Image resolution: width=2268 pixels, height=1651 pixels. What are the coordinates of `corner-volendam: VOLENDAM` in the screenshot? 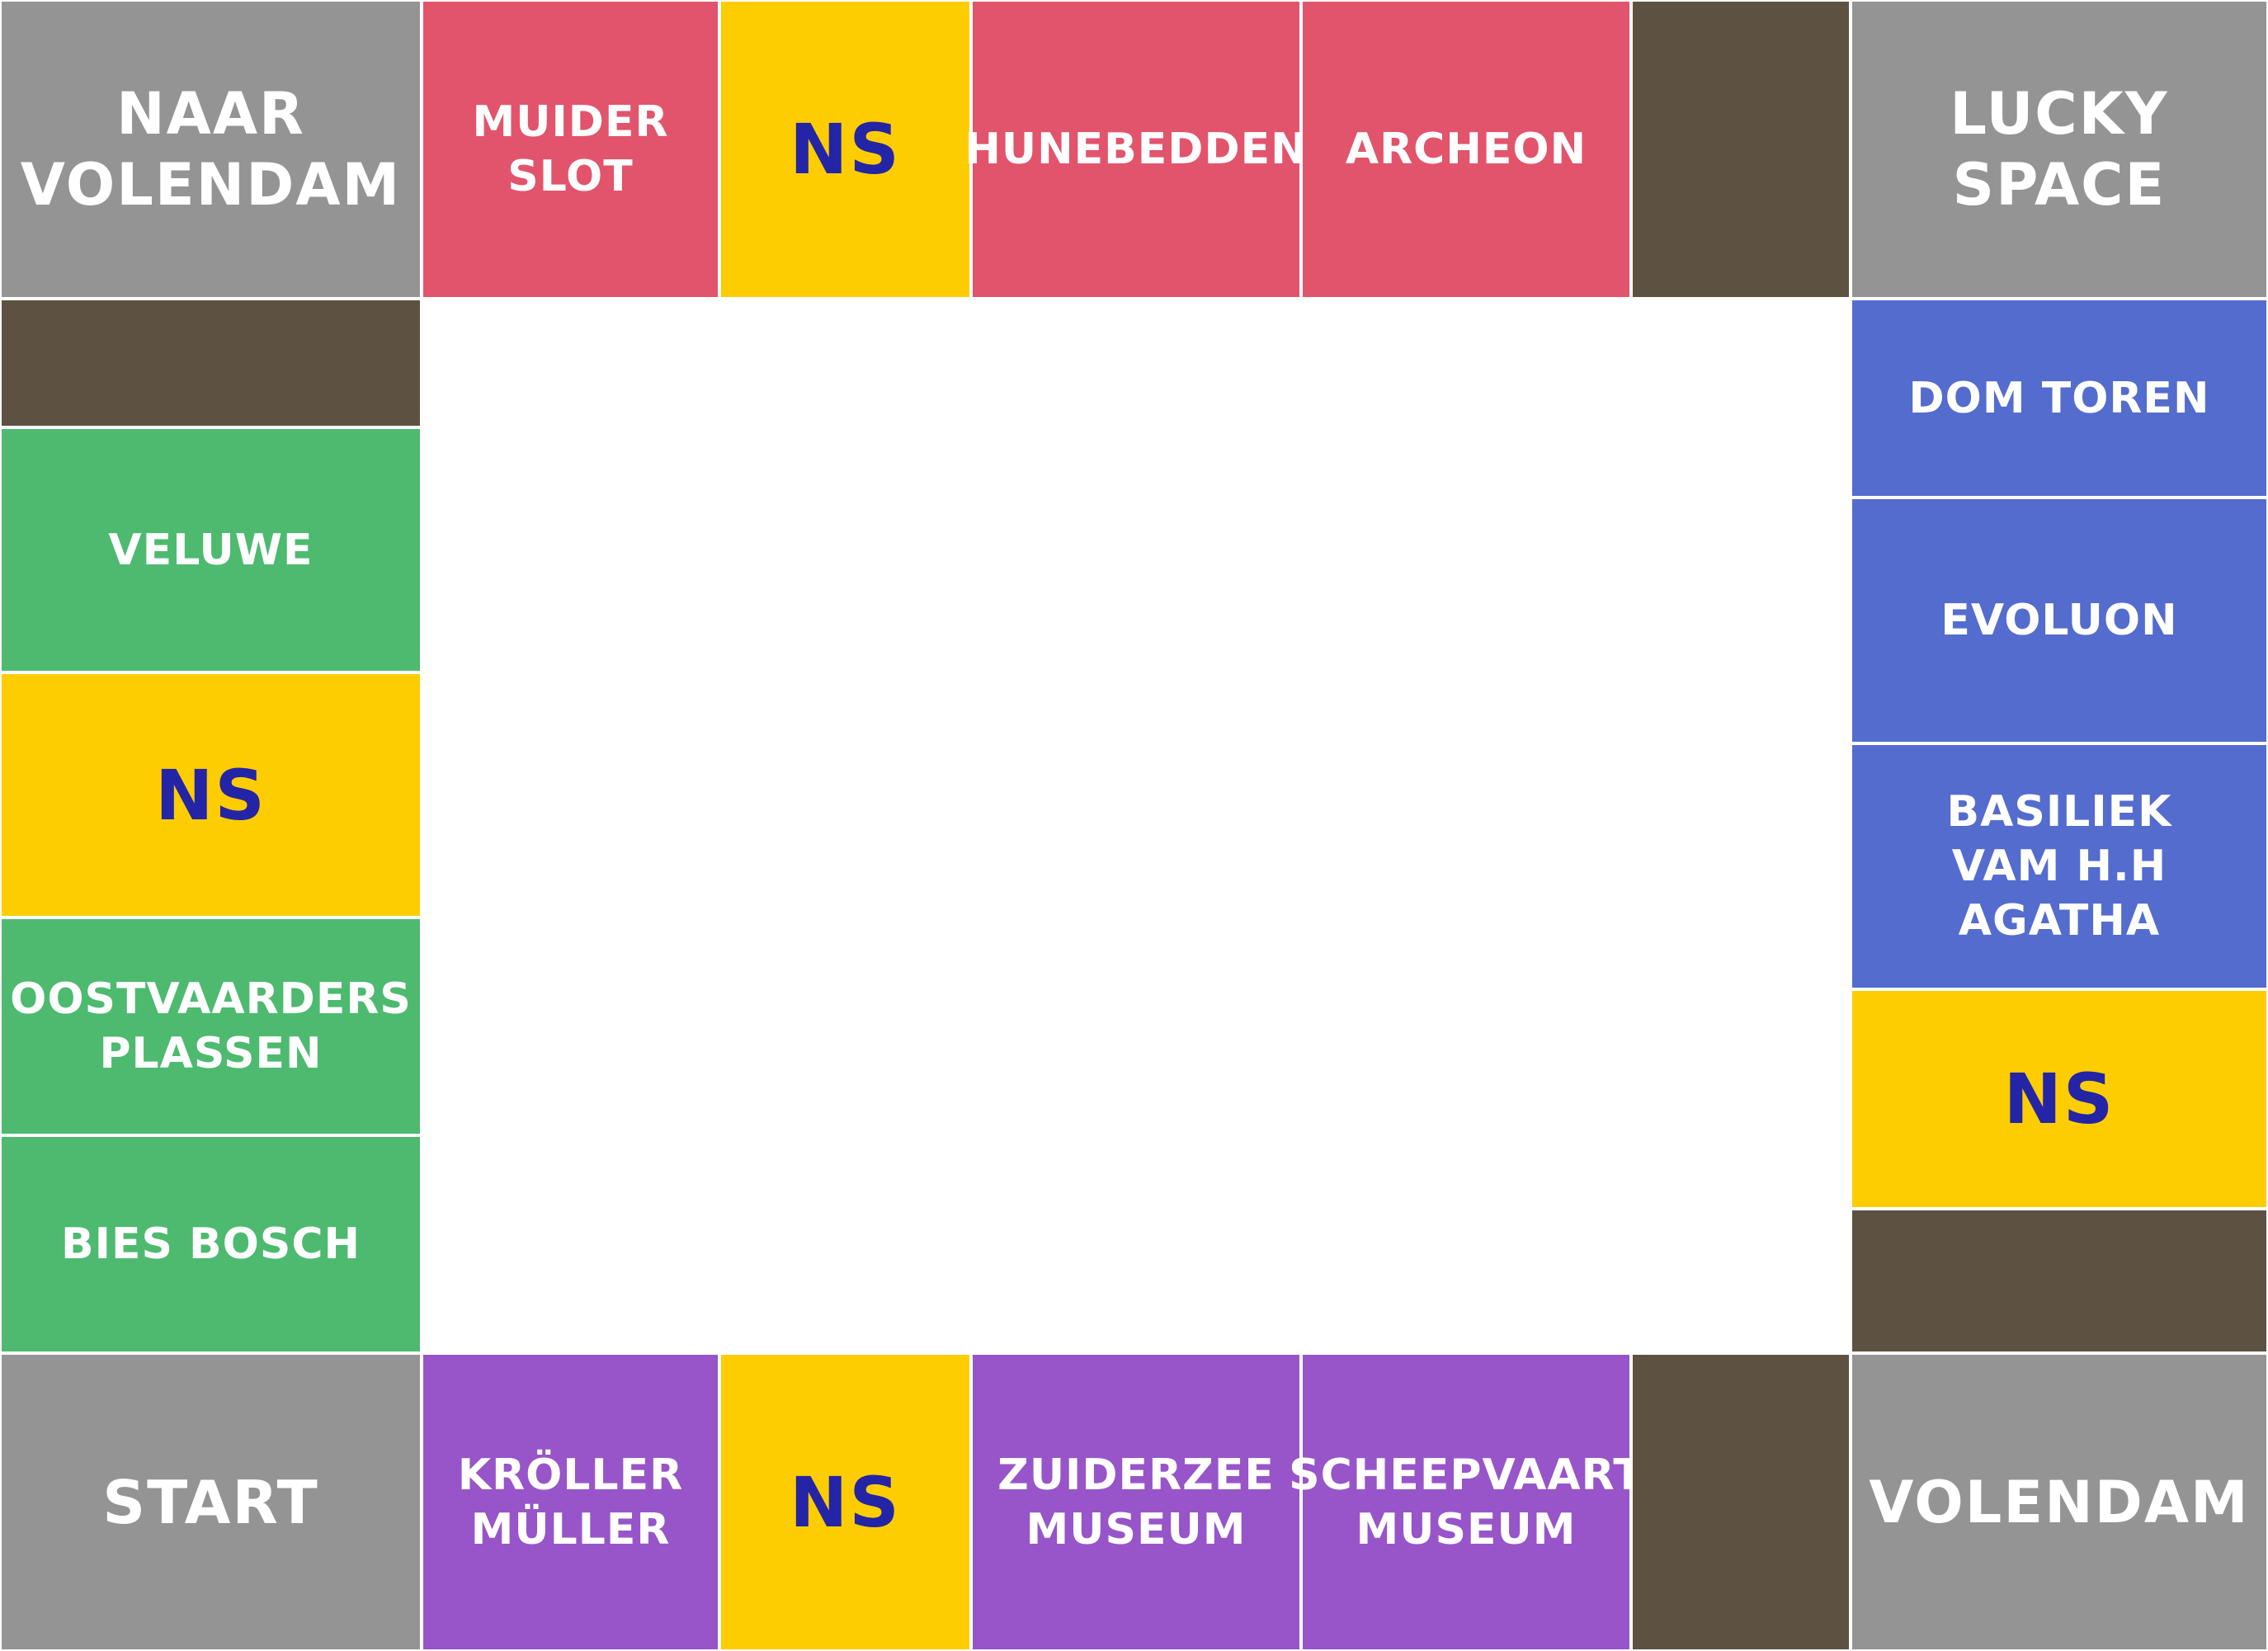 It's located at (2059, 1502).